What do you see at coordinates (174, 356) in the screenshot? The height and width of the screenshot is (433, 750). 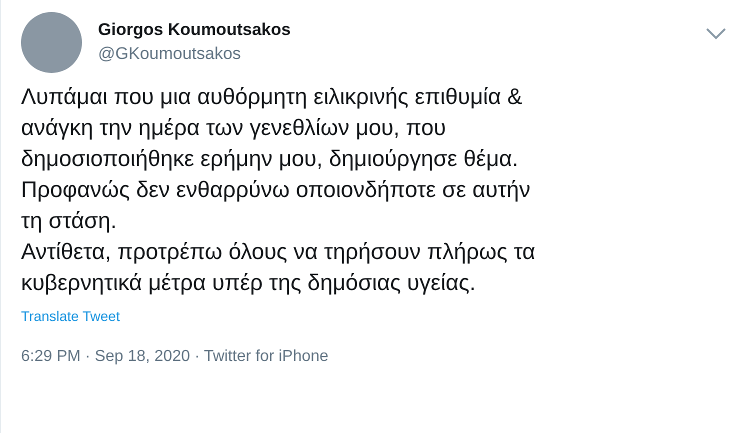 I see `tweet-timestamp: 6:29 PM · Sep 18, 2020 · Twitter for iPhone` at bounding box center [174, 356].